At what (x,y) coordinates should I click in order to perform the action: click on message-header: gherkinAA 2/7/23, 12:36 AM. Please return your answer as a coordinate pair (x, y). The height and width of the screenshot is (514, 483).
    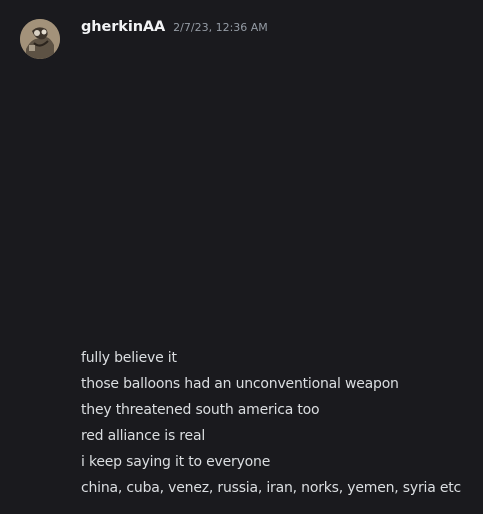
    Looking at the image, I should click on (174, 27).